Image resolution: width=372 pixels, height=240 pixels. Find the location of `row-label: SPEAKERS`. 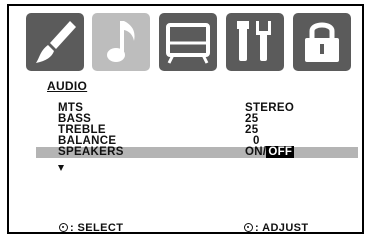

row-label: SPEAKERS is located at coordinates (91, 152).